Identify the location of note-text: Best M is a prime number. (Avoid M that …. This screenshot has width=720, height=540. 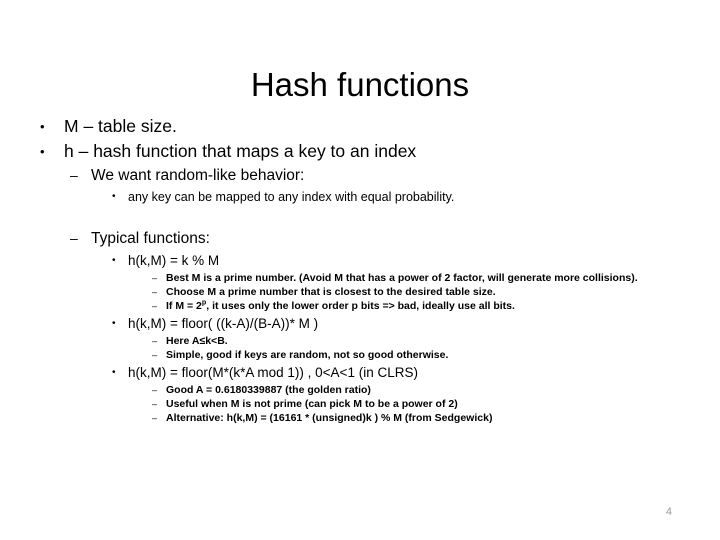
(402, 278).